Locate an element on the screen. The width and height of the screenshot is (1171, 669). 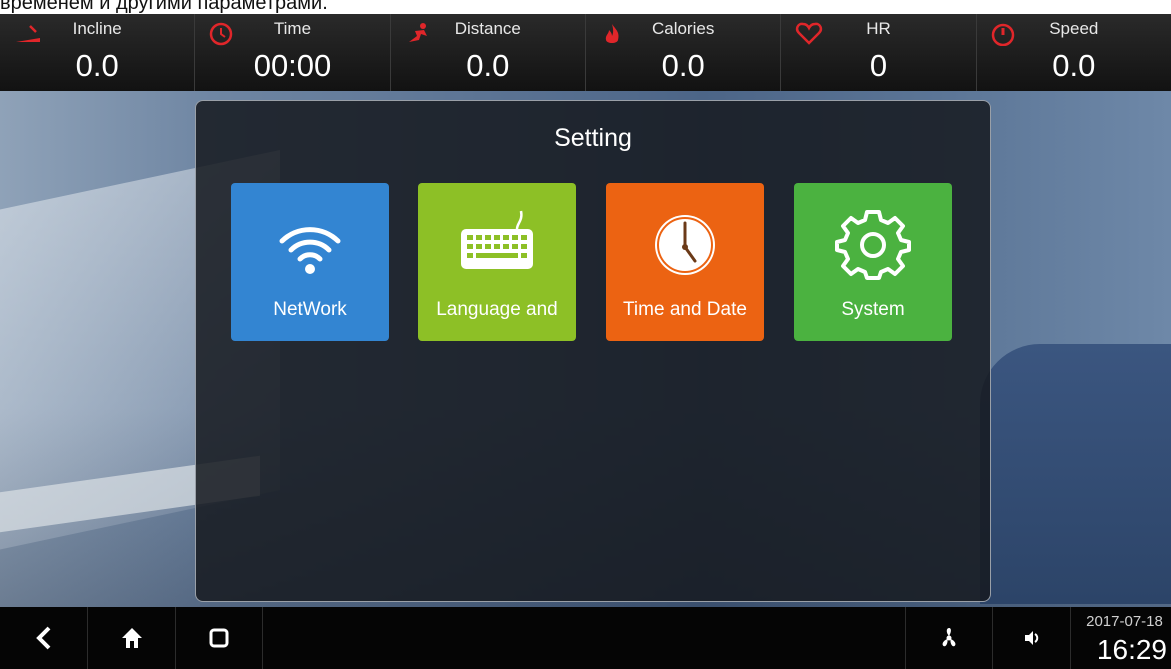
stat-speed: Speed 0.0 is located at coordinates (1073, 52).